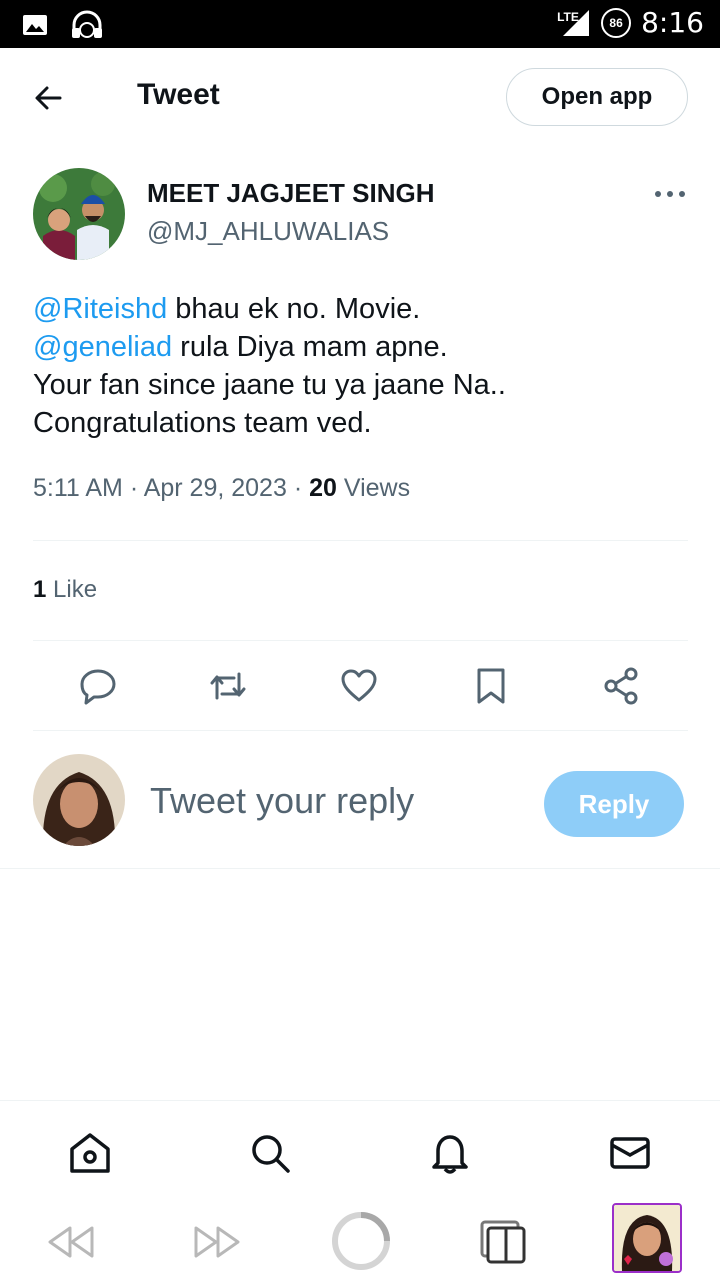 Image resolution: width=720 pixels, height=1280 pixels. I want to click on tweet-timestamp: 5:11 AM · Apr 29, 2023 ·, so click(171, 488).